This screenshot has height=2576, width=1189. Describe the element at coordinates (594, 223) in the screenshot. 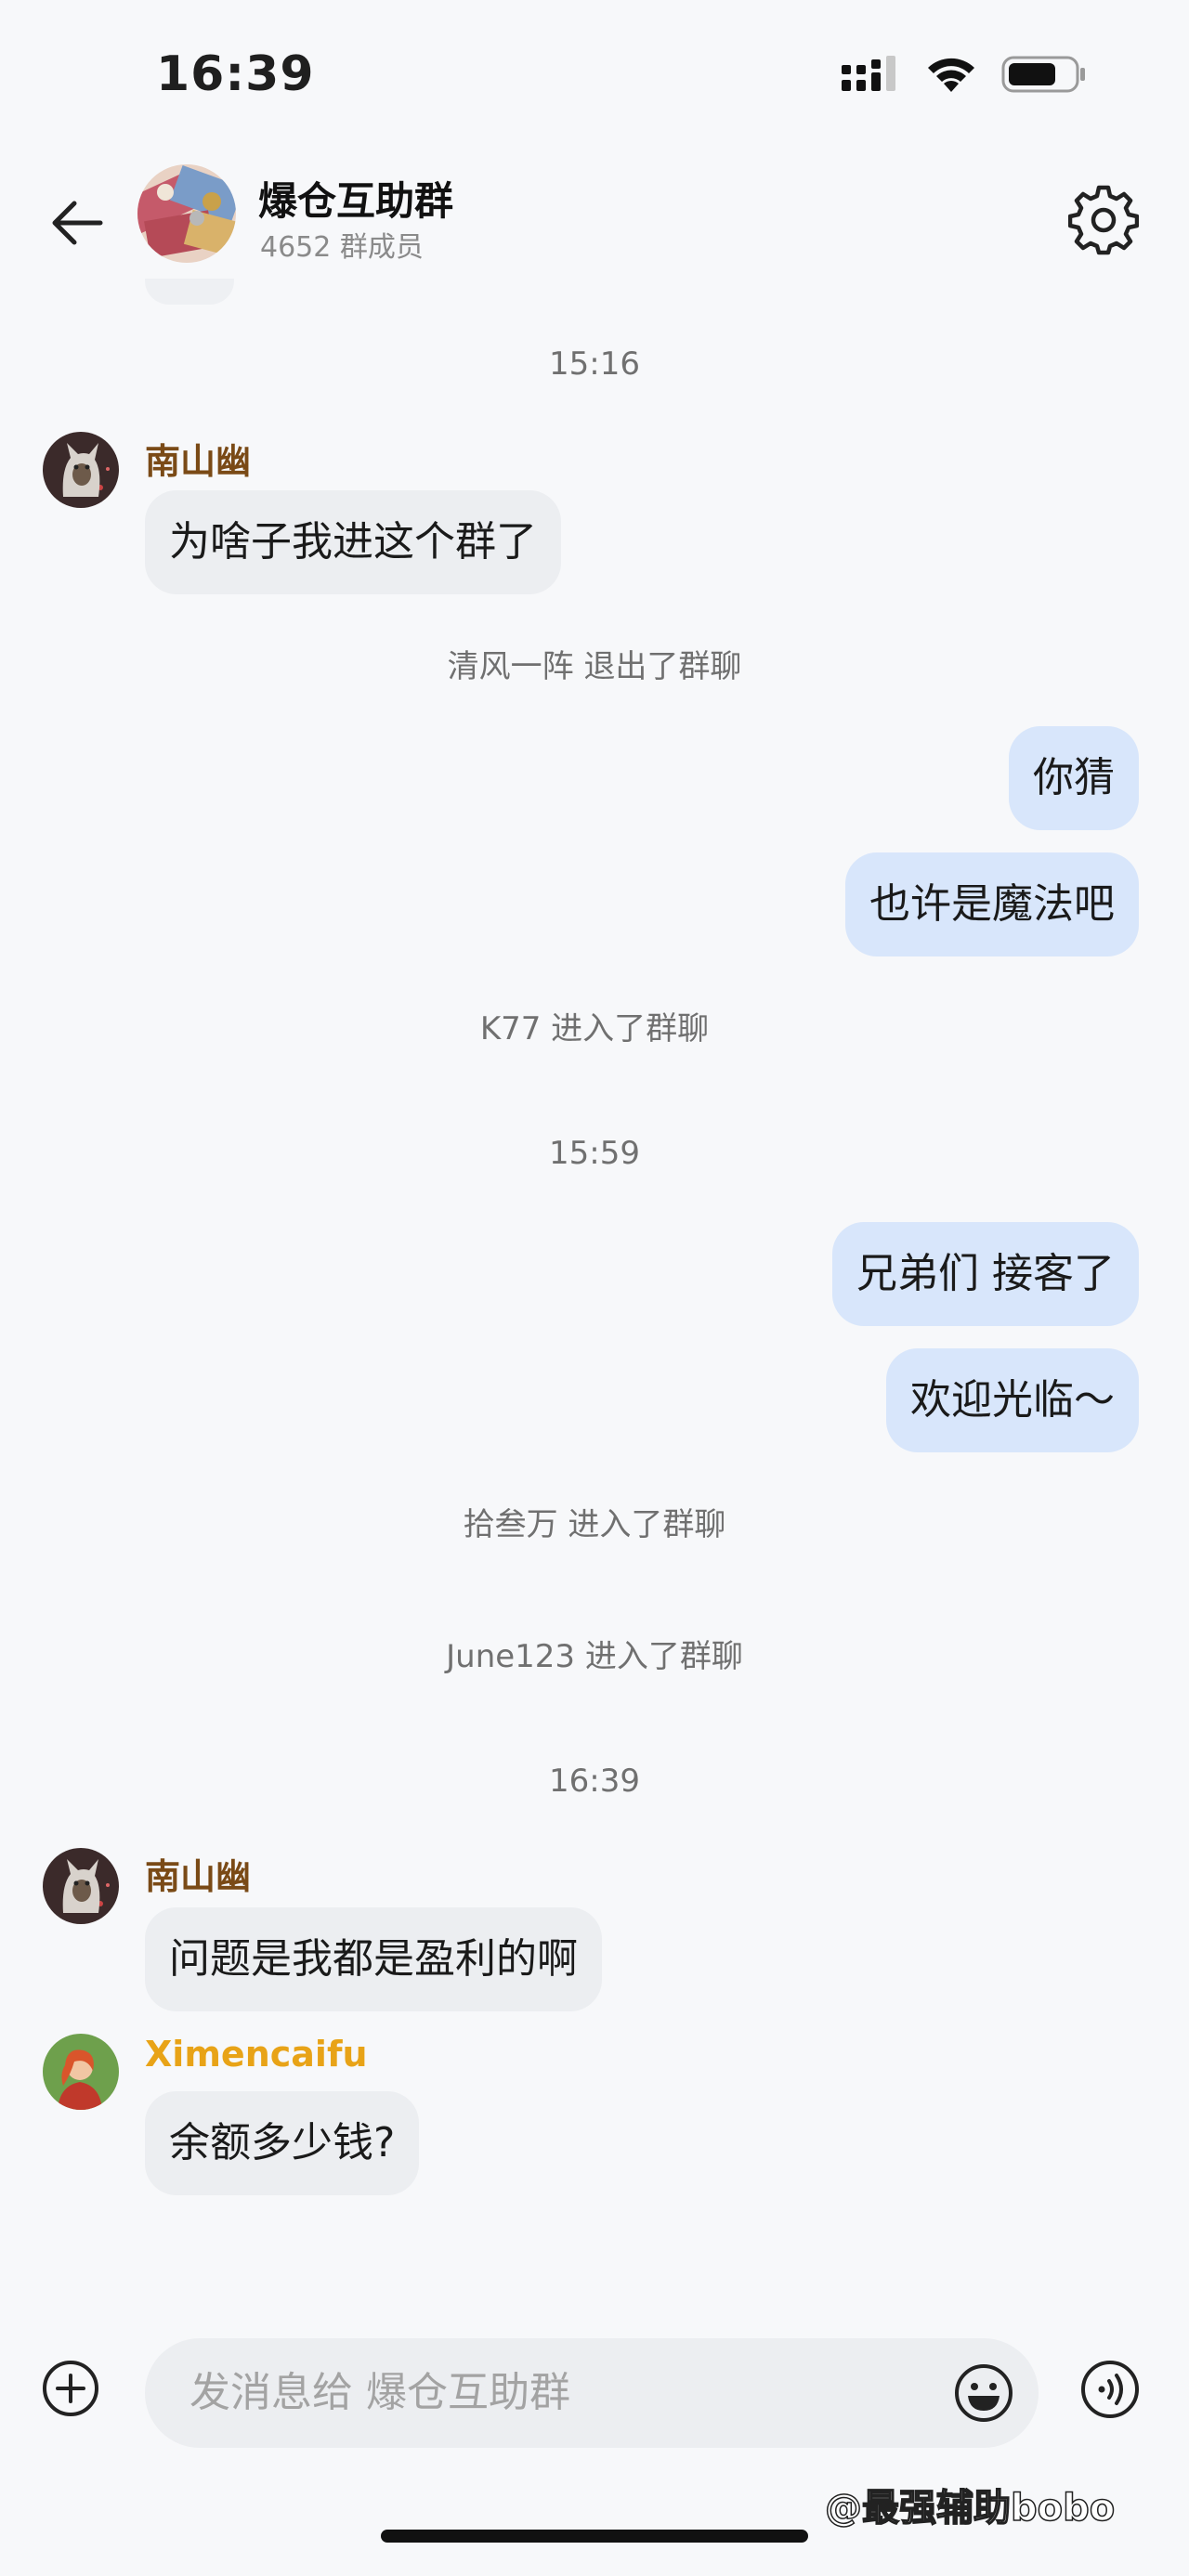

I see `chat-header: 爆仓互助群 4652 群成员` at that location.